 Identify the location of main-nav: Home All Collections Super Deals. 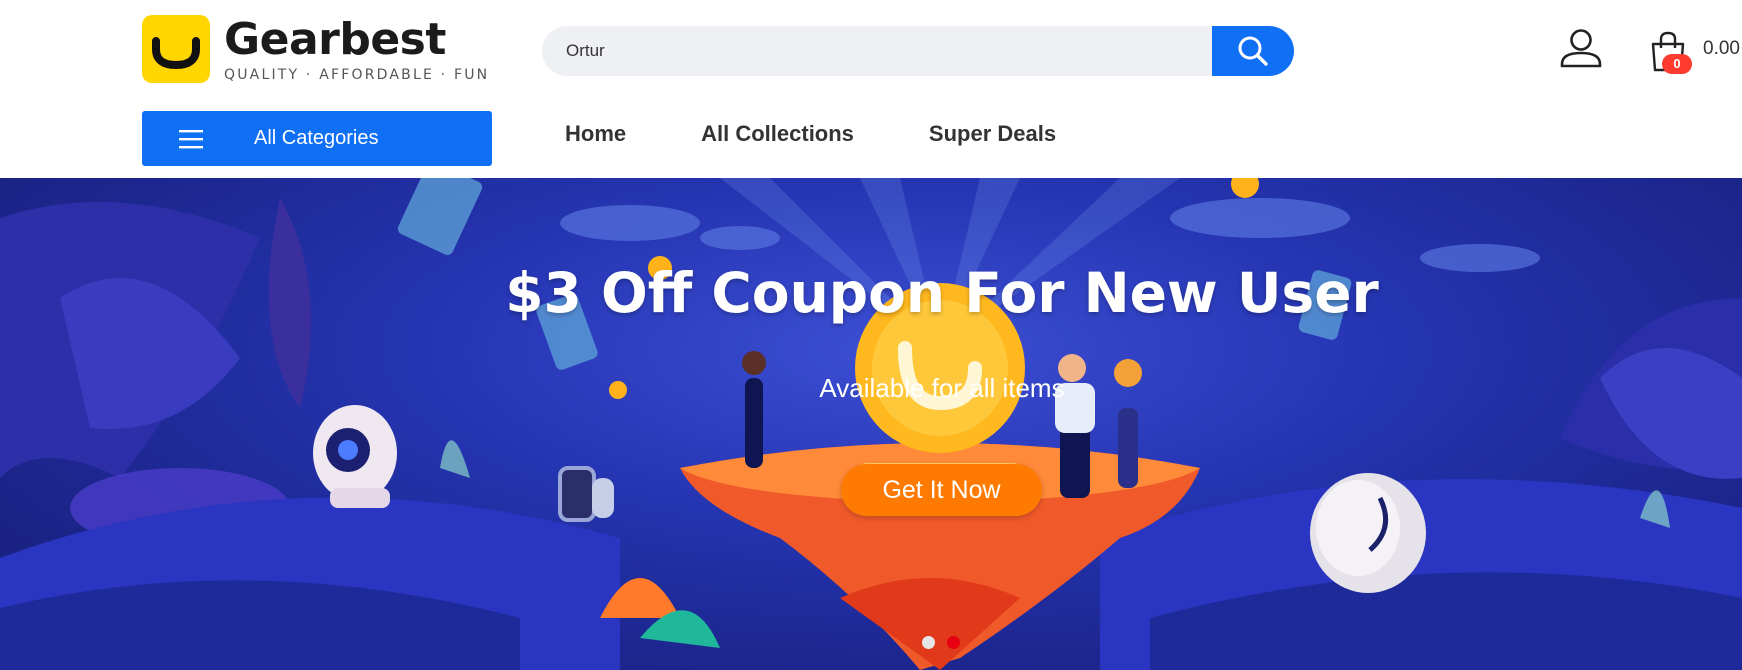
(848, 138).